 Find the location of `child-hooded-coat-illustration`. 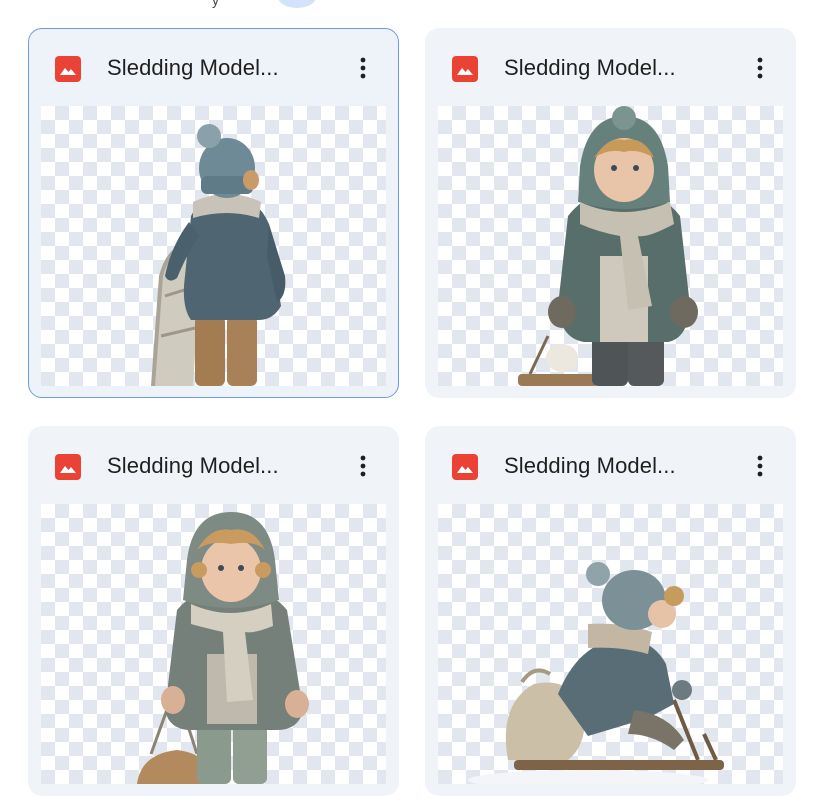

child-hooded-coat-illustration is located at coordinates (223, 648).